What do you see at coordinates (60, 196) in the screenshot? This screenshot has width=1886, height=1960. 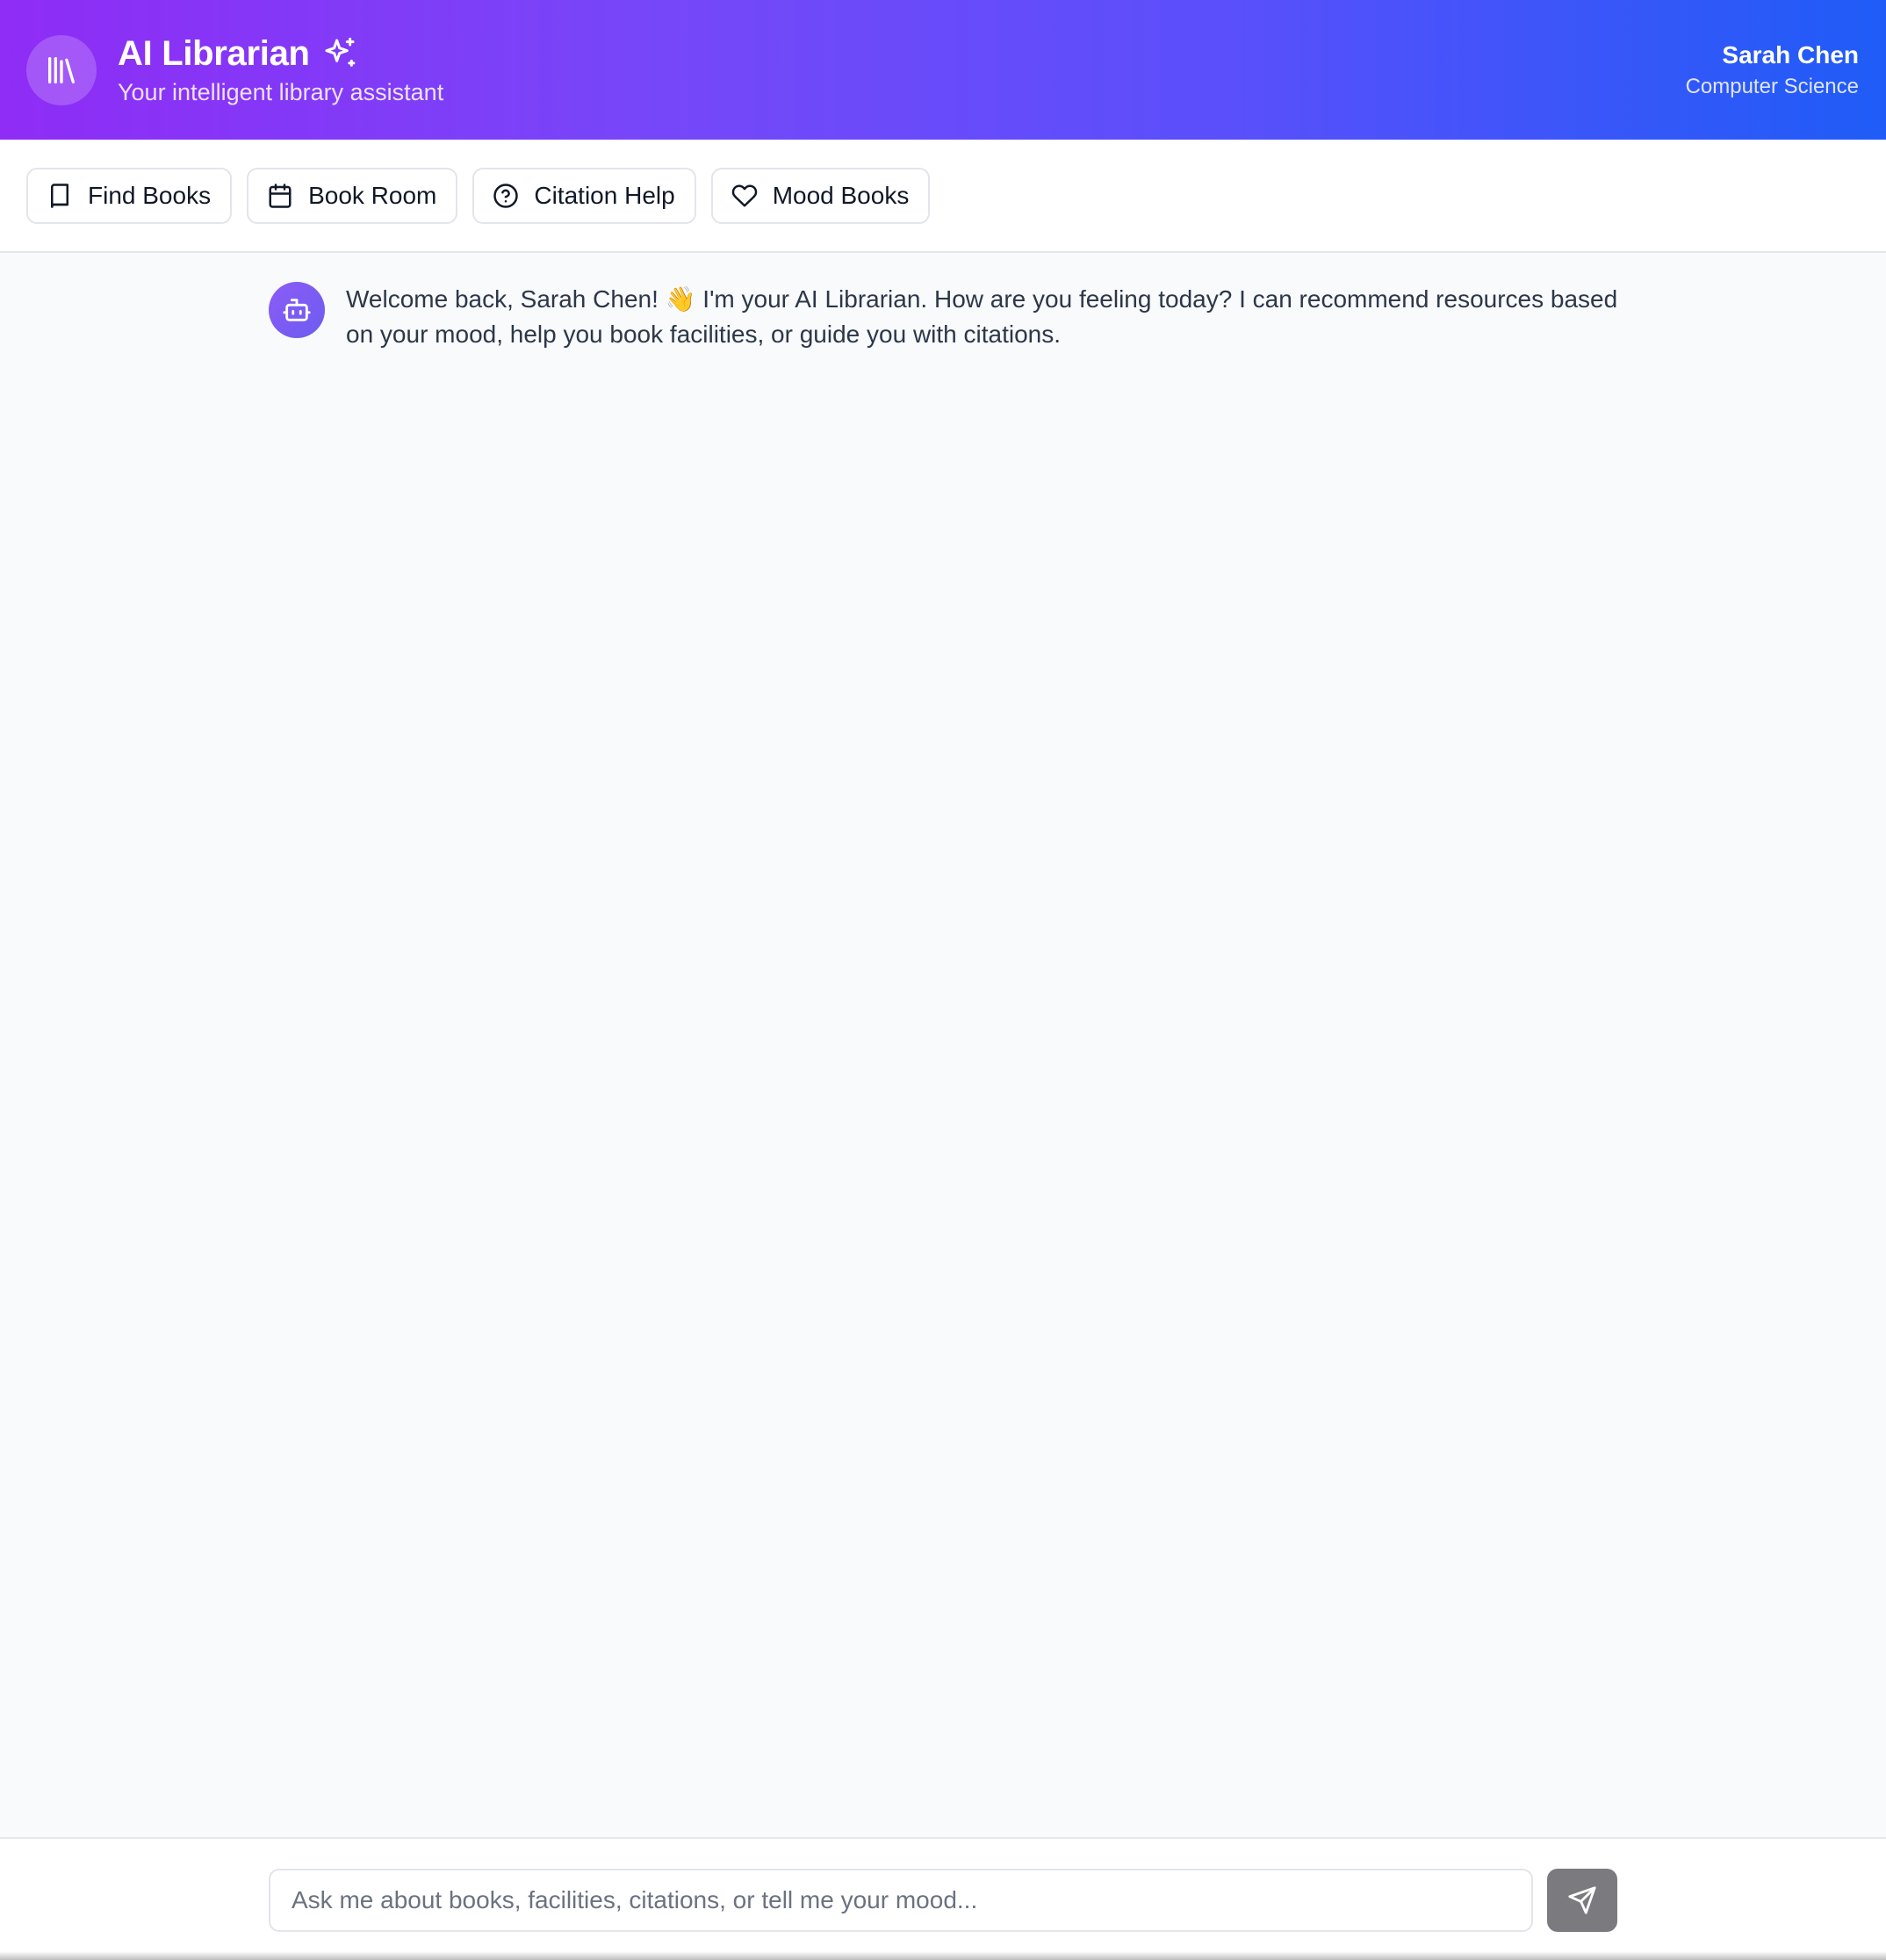 I see `book-icon` at bounding box center [60, 196].